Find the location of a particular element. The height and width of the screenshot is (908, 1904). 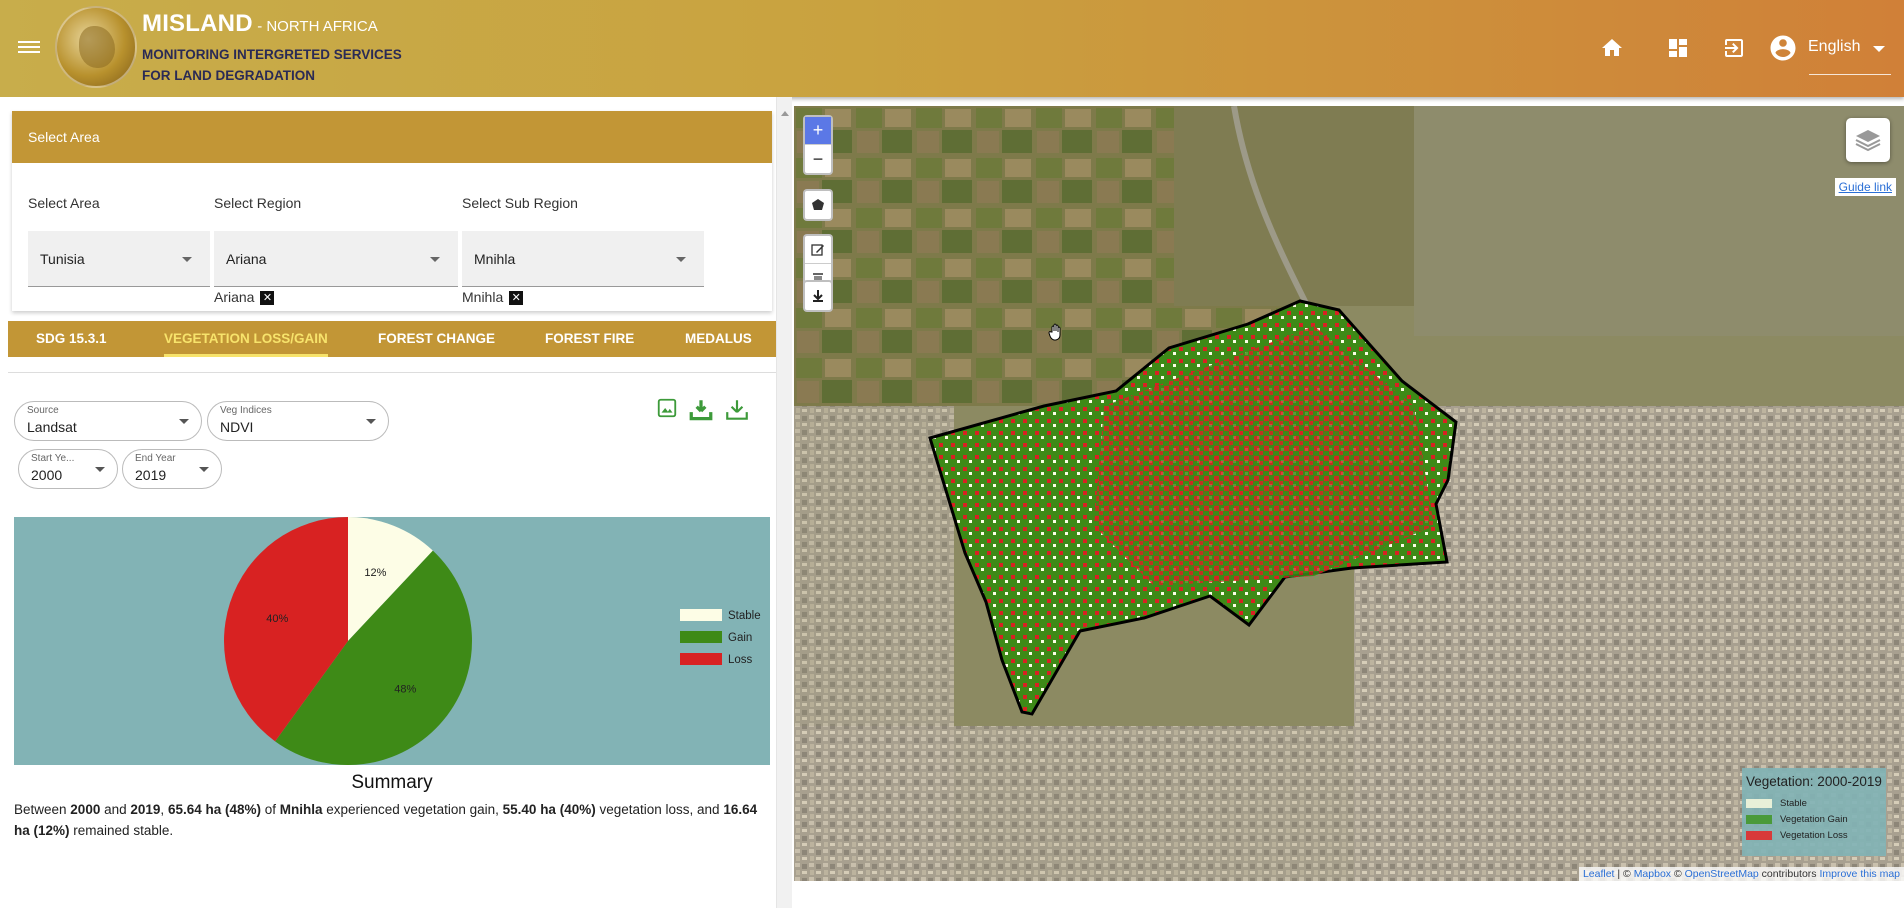

map-download-icon is located at coordinates (818, 296).